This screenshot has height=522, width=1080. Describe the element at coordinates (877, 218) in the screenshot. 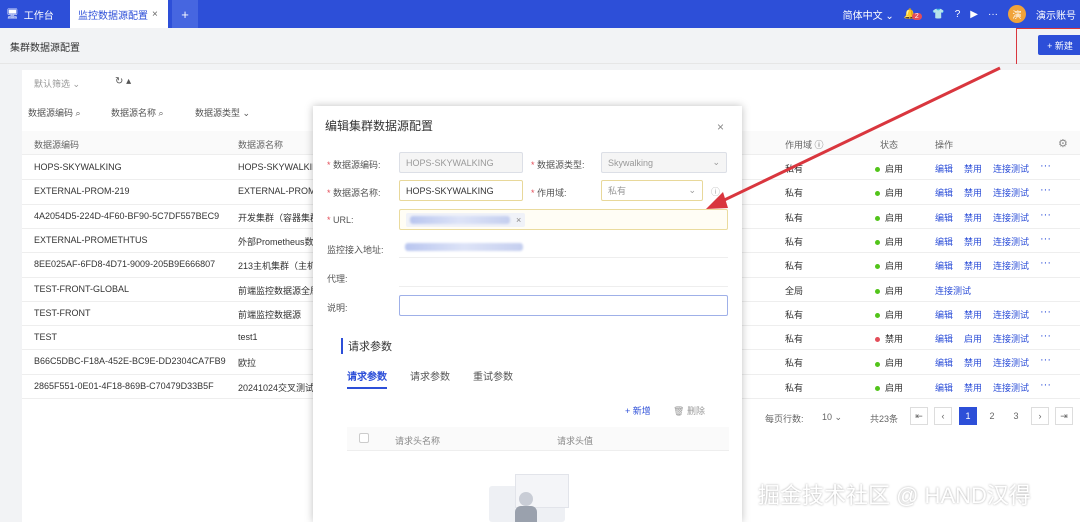

I see `status-dot` at that location.